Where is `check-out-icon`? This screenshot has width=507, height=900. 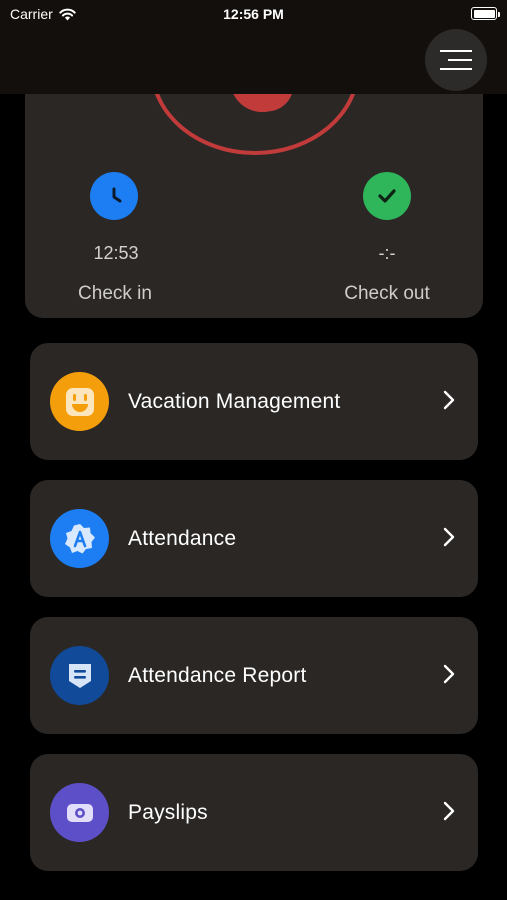 check-out-icon is located at coordinates (387, 196).